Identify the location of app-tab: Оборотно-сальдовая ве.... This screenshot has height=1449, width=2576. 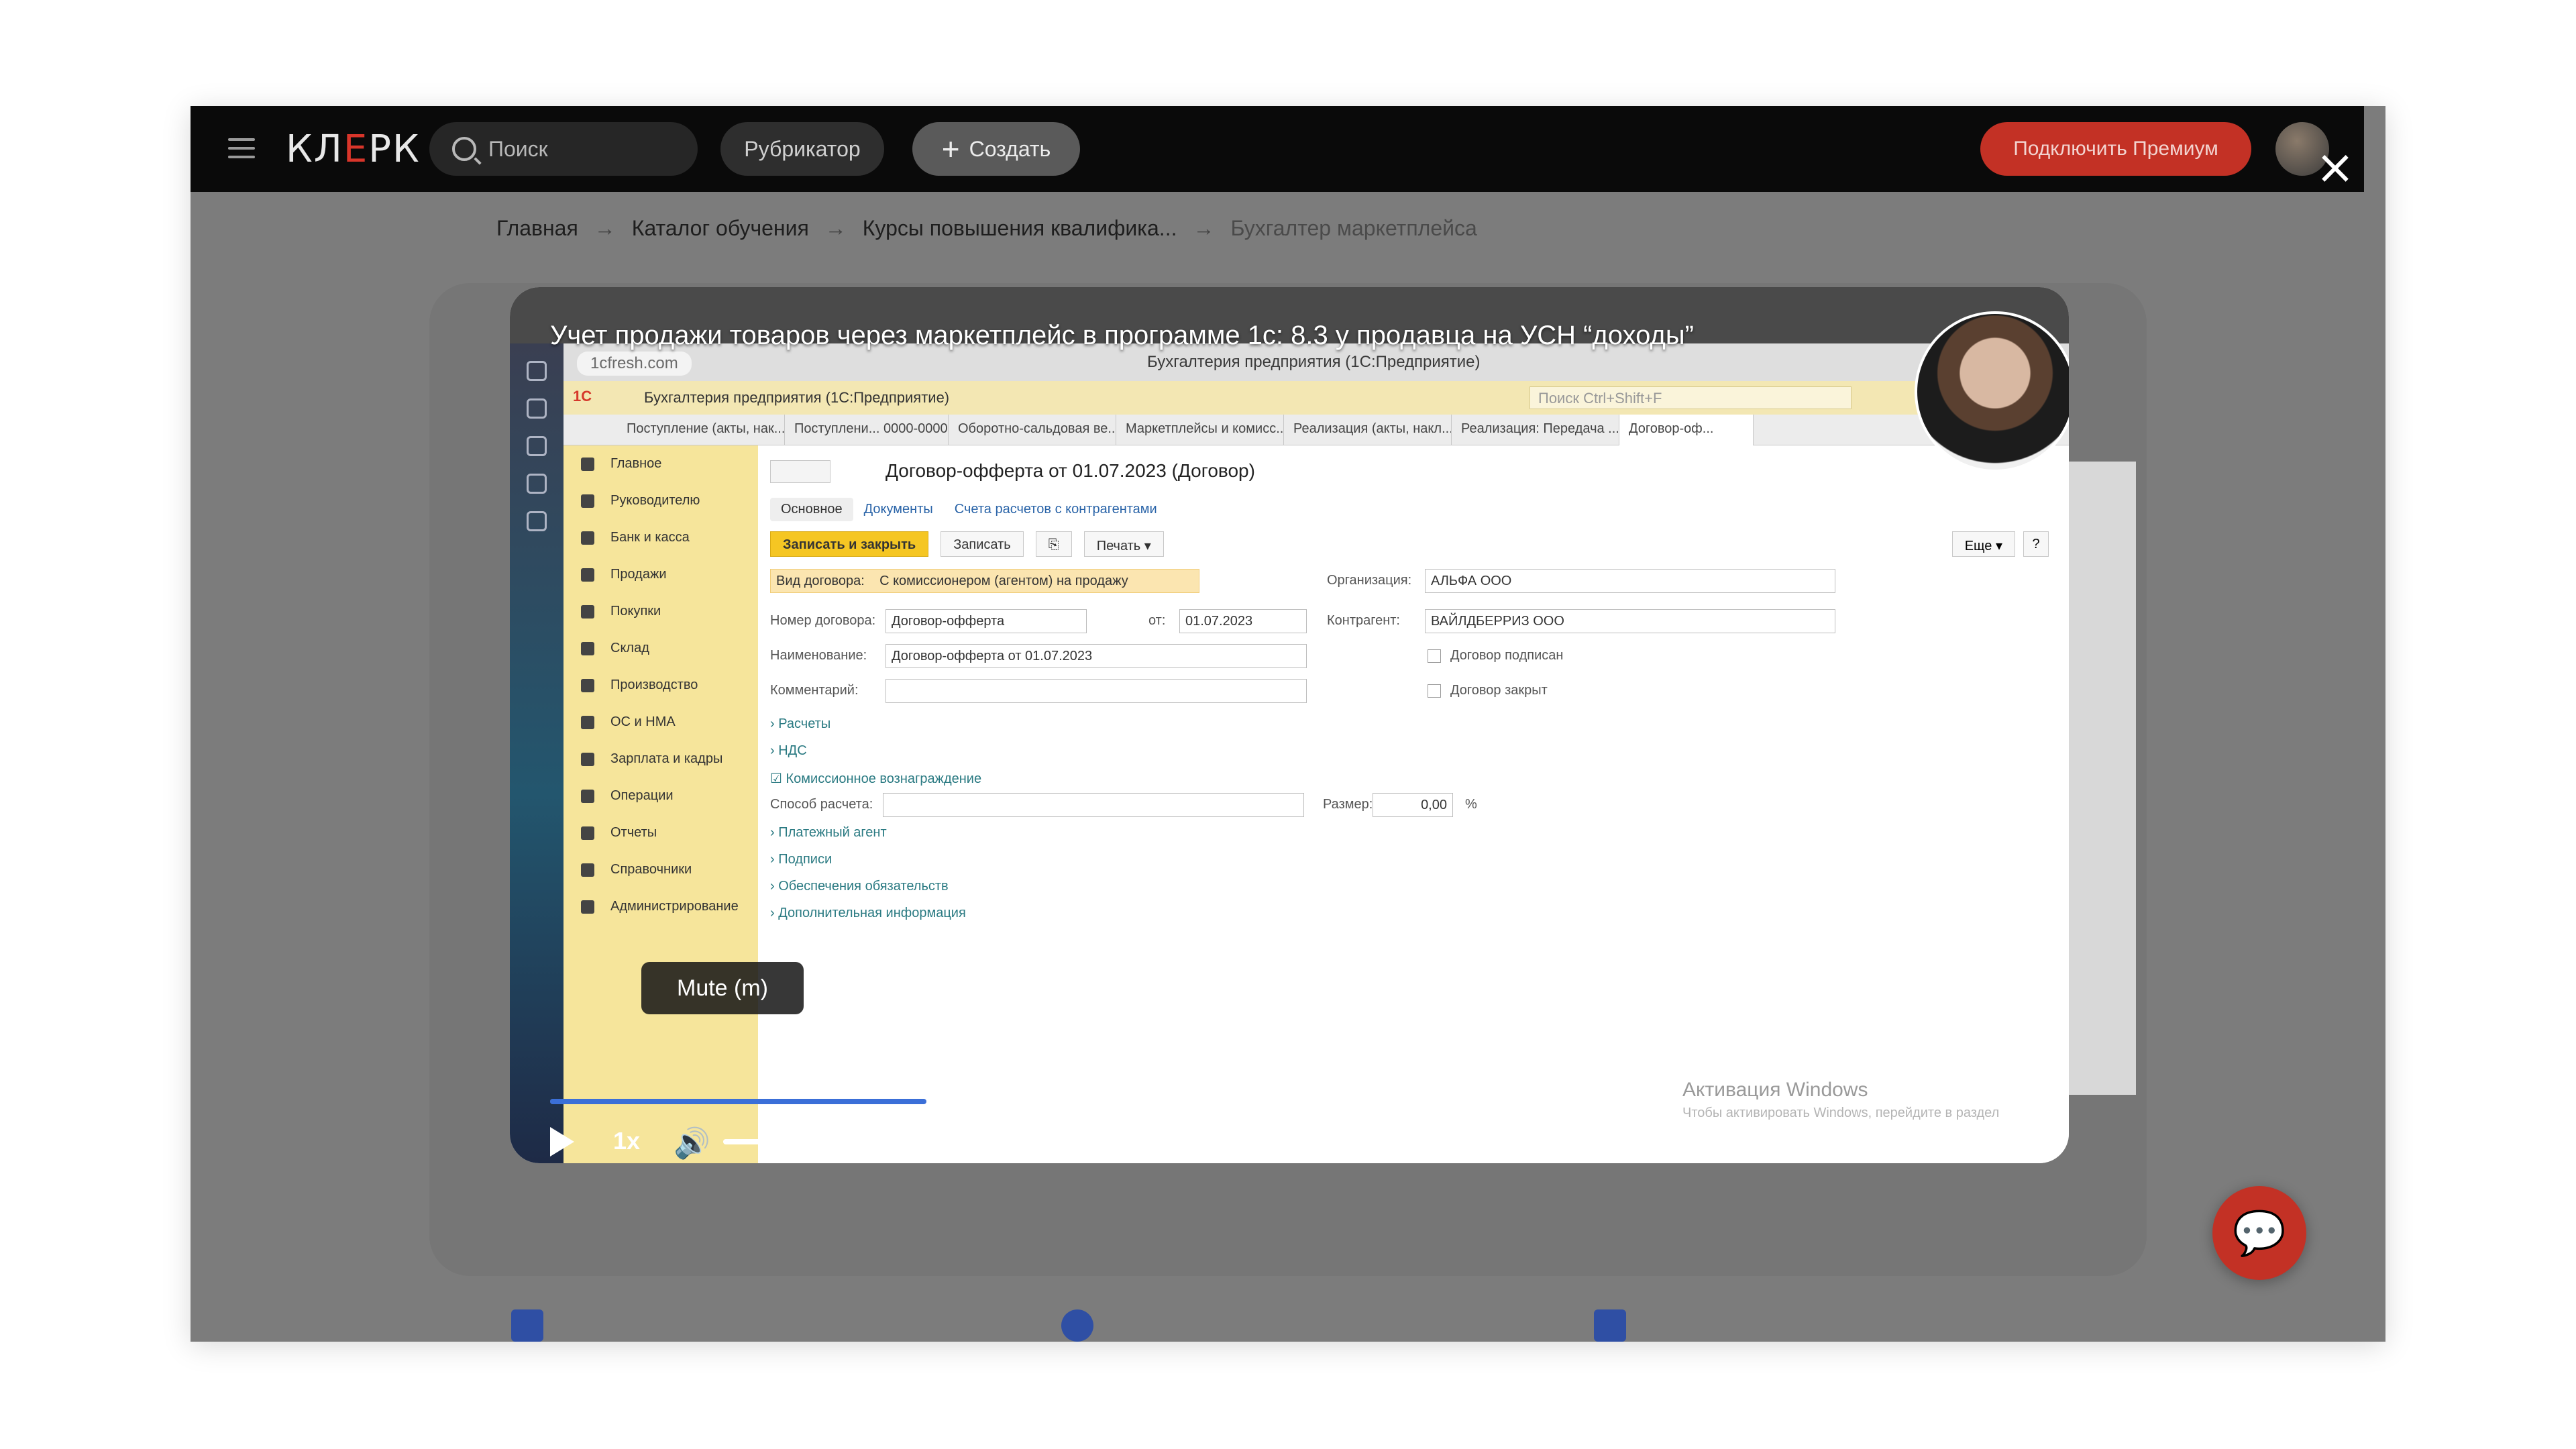
(1032, 430).